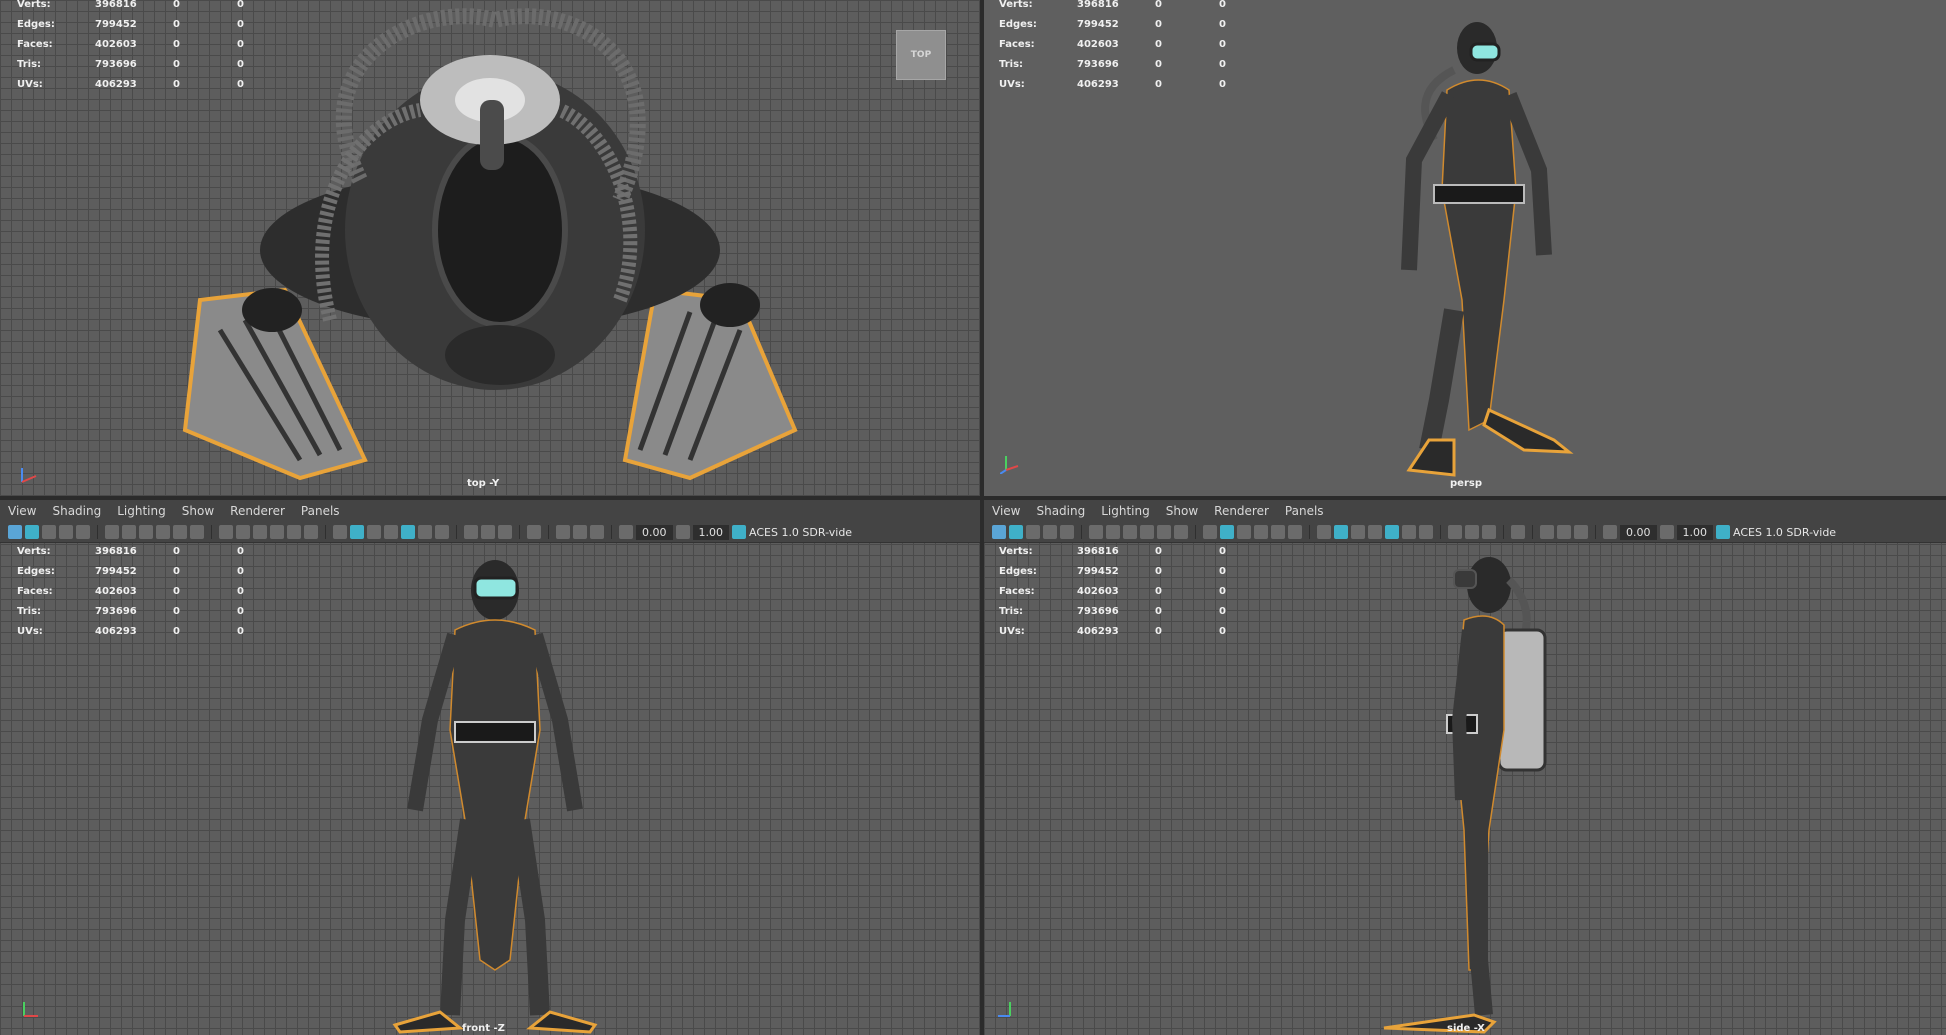 Image resolution: width=1946 pixels, height=1035 pixels. Describe the element at coordinates (483, 483) in the screenshot. I see `camera-label: top -Y` at that location.